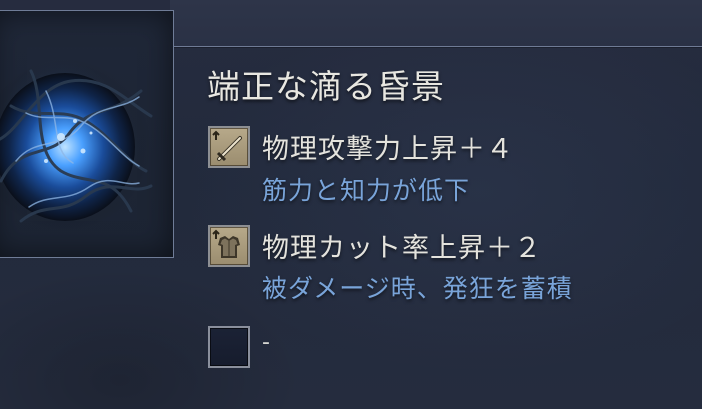 The width and height of the screenshot is (702, 409). I want to click on empty-slot-icon, so click(229, 347).